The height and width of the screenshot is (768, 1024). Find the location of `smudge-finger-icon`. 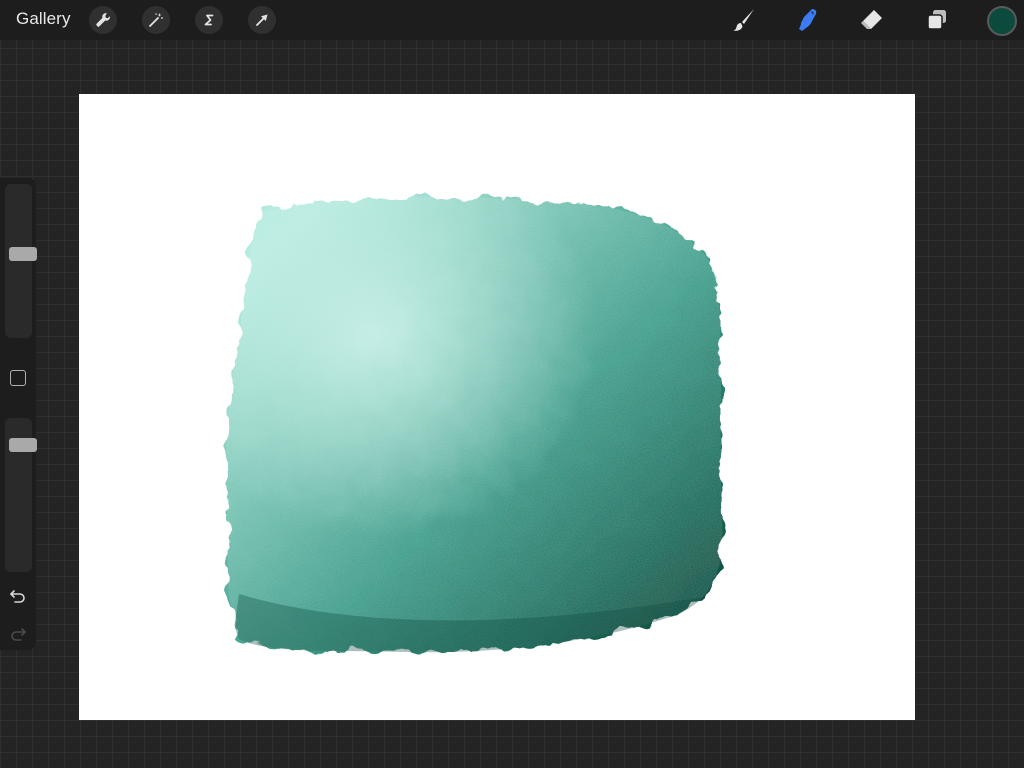

smudge-finger-icon is located at coordinates (808, 20).